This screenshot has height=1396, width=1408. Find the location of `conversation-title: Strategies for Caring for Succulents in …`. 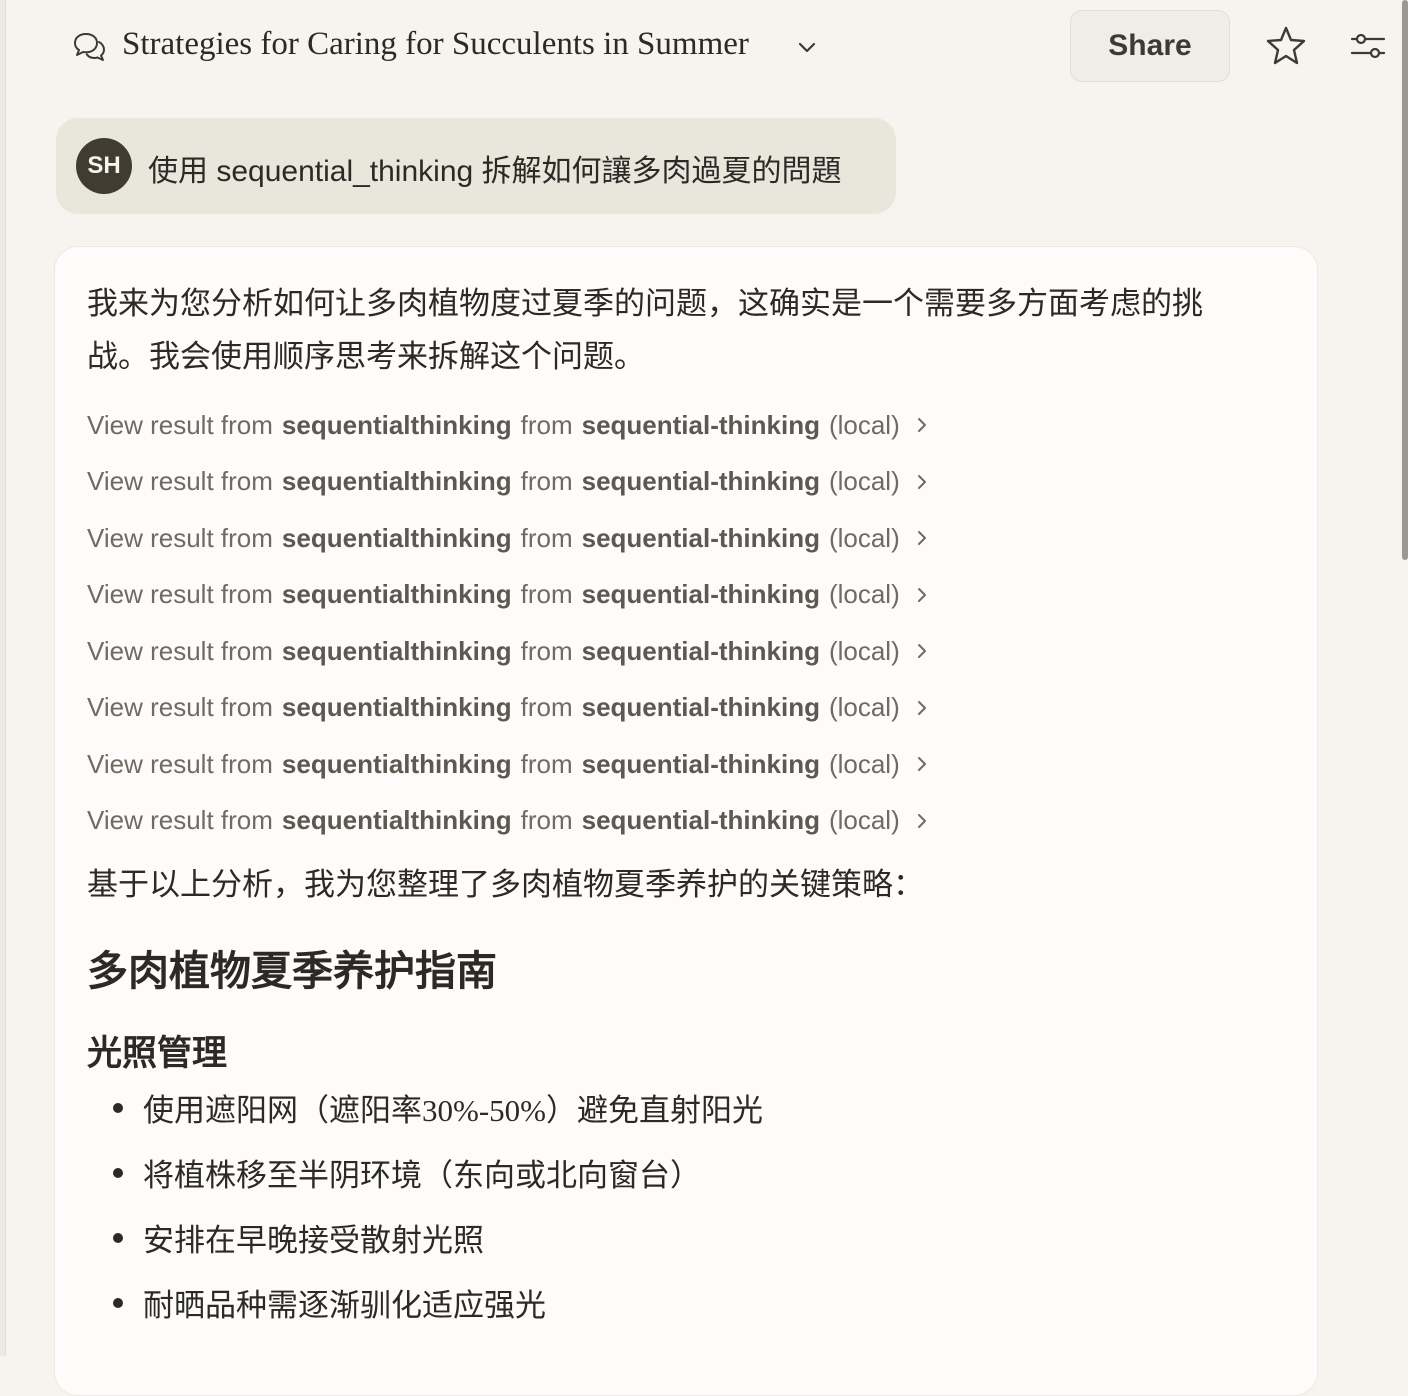

conversation-title: Strategies for Caring for Succulents in … is located at coordinates (435, 44).